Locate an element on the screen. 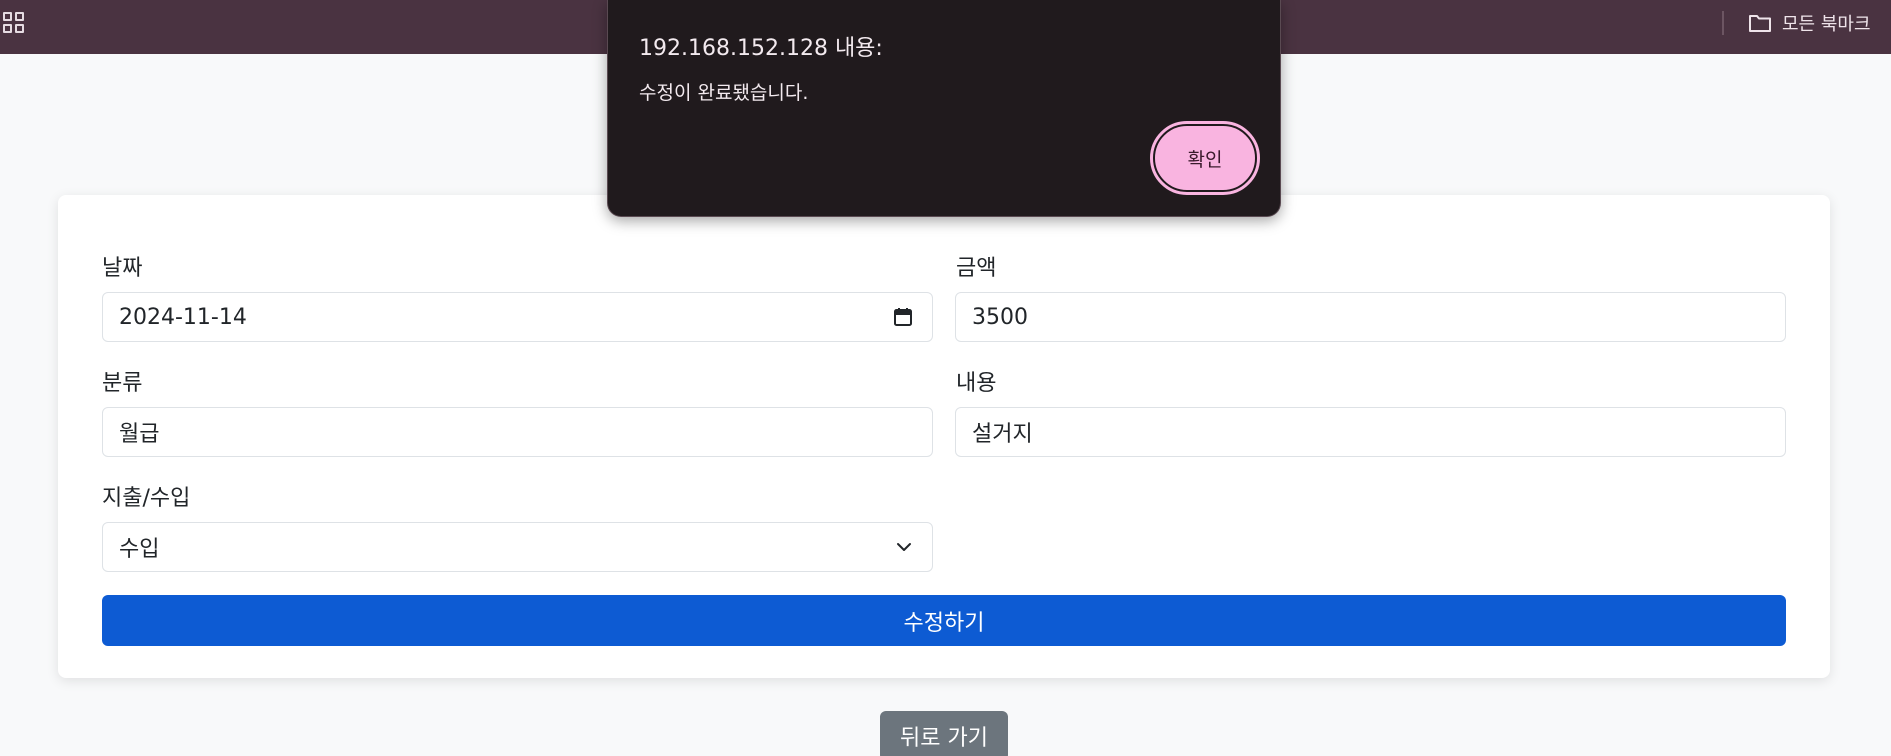 This screenshot has width=1891, height=756. dialog-message: 수정이 완료됐습니다. is located at coordinates (724, 93).